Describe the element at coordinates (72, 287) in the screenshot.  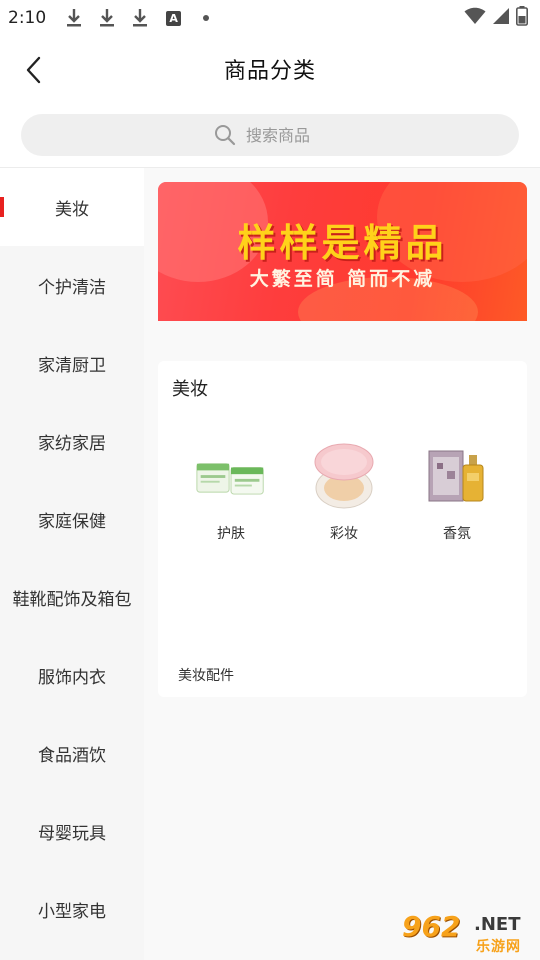
I see `sidebar-item-label: 个护清洁` at that location.